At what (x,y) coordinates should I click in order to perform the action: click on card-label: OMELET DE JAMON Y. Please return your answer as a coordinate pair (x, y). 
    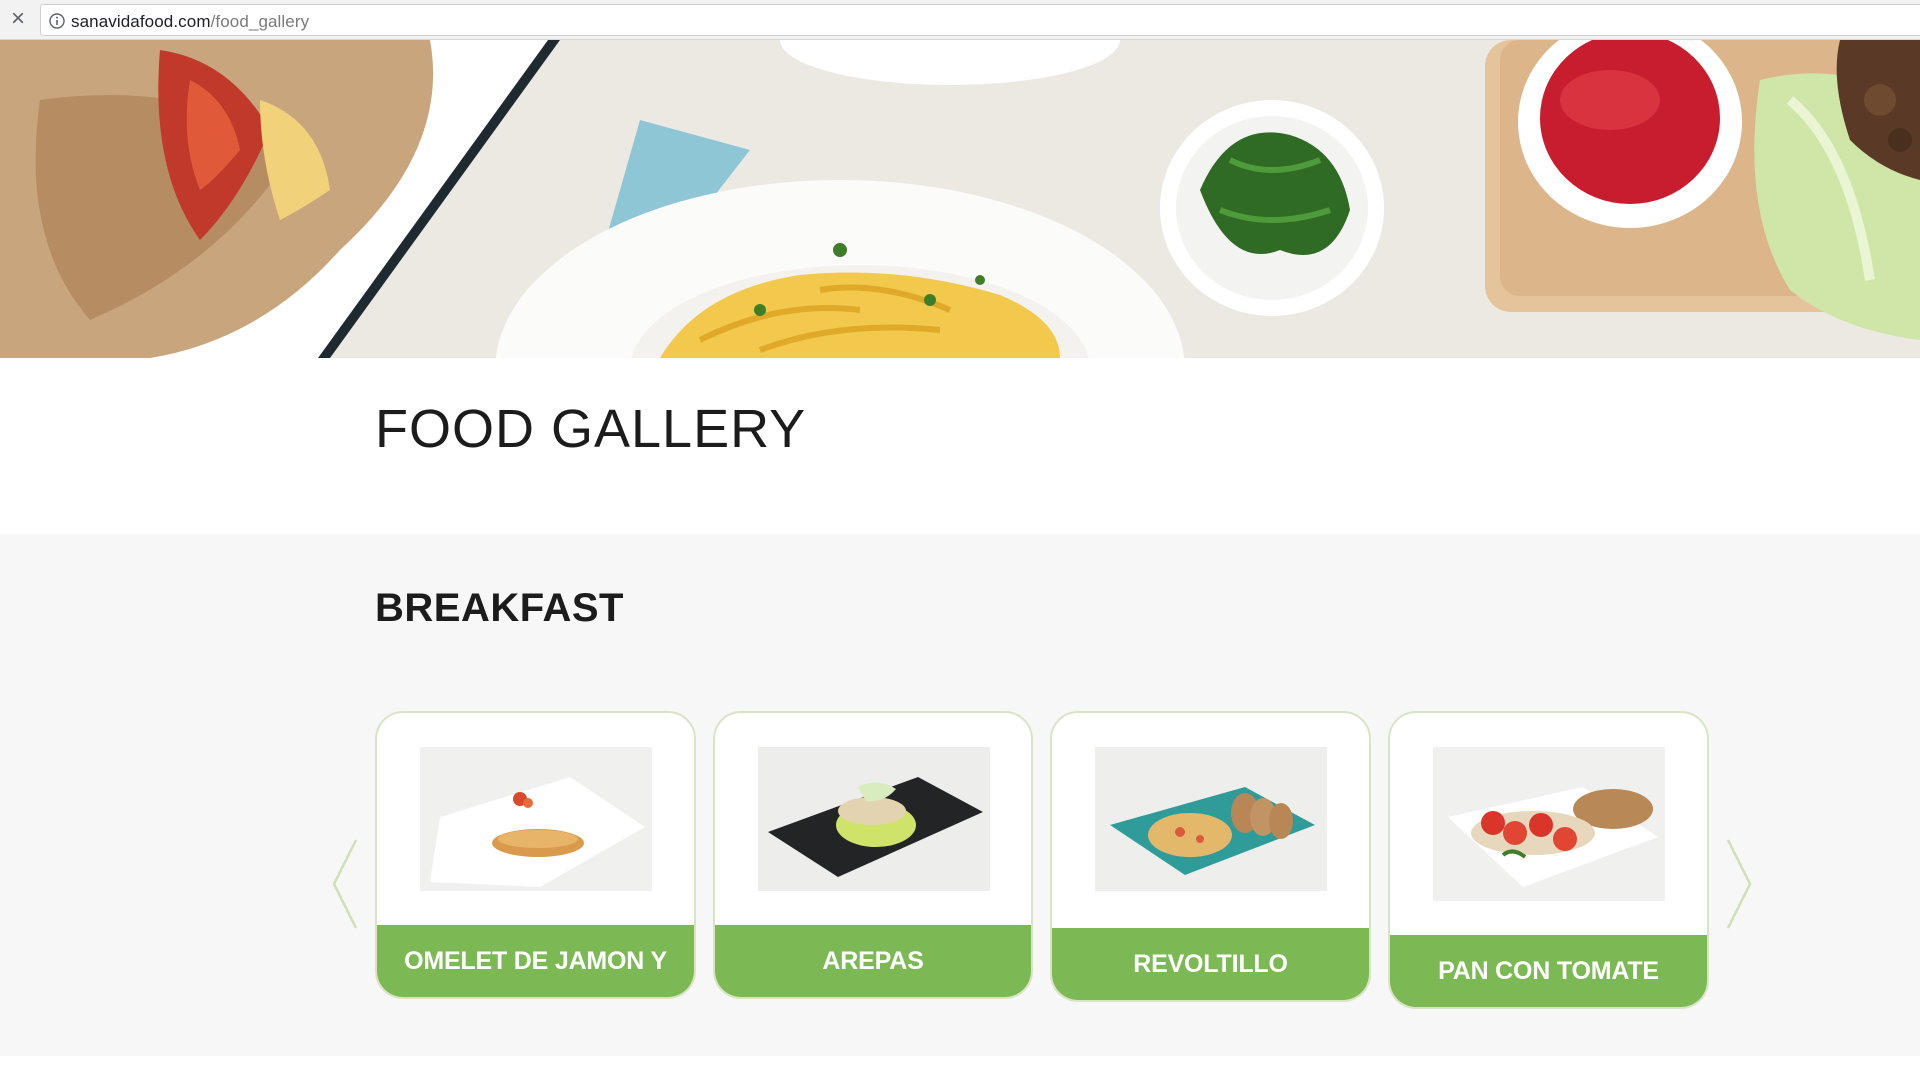
    Looking at the image, I should click on (535, 961).